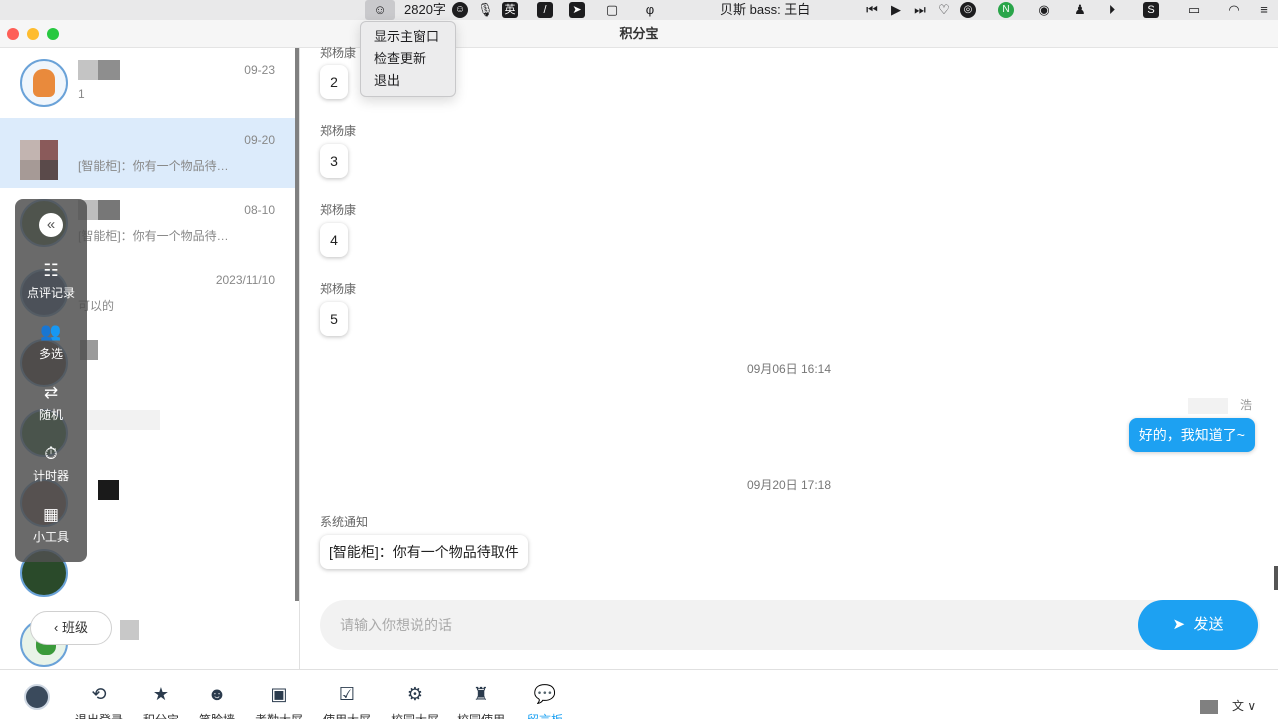  Describe the element at coordinates (968, 10) in the screenshot. I see `netease-icon: ◎` at that location.